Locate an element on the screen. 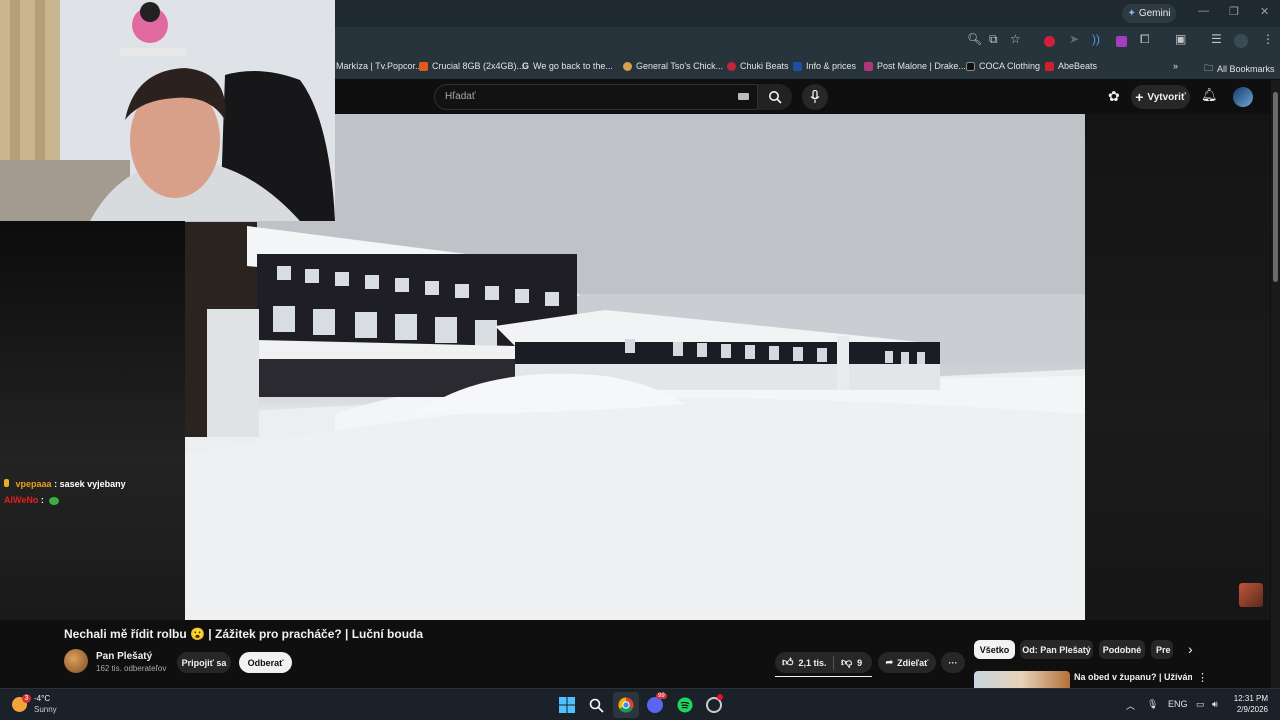 The image size is (1280, 720). settings-gear-icon: ✿ is located at coordinates (1114, 96).